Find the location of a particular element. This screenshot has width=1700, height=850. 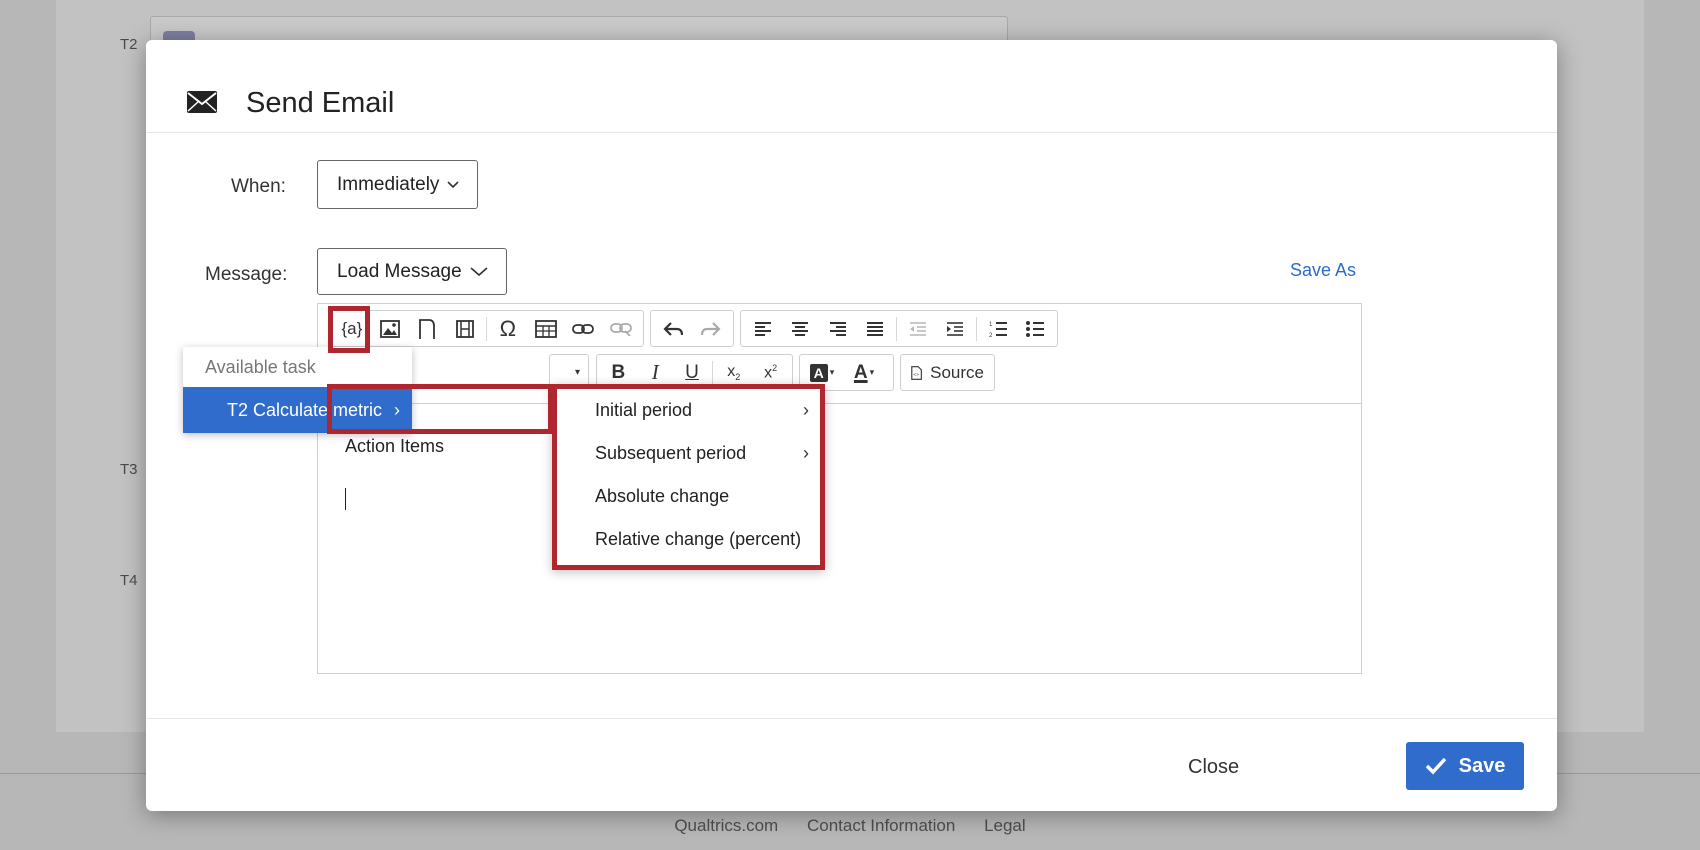

site-footer: Qualtrics.com Contact Information Legal is located at coordinates (850, 826).